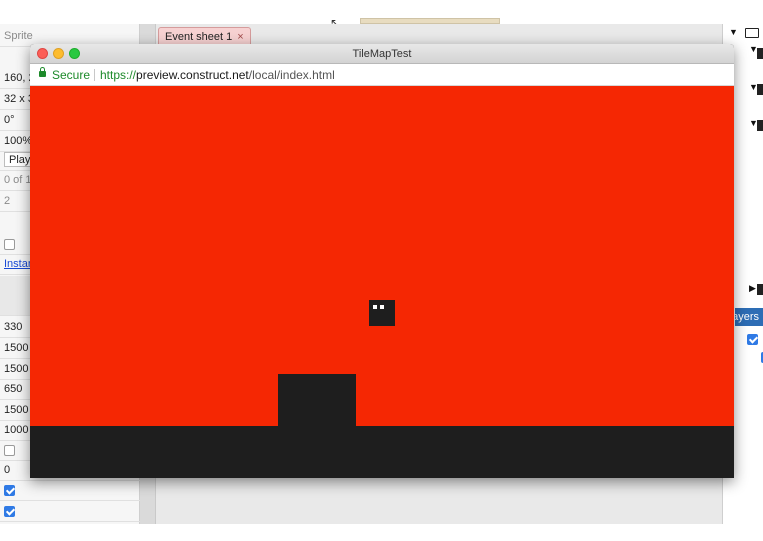  What do you see at coordinates (381, 15) in the screenshot?
I see `top-toolbar-strip: ↖` at bounding box center [381, 15].